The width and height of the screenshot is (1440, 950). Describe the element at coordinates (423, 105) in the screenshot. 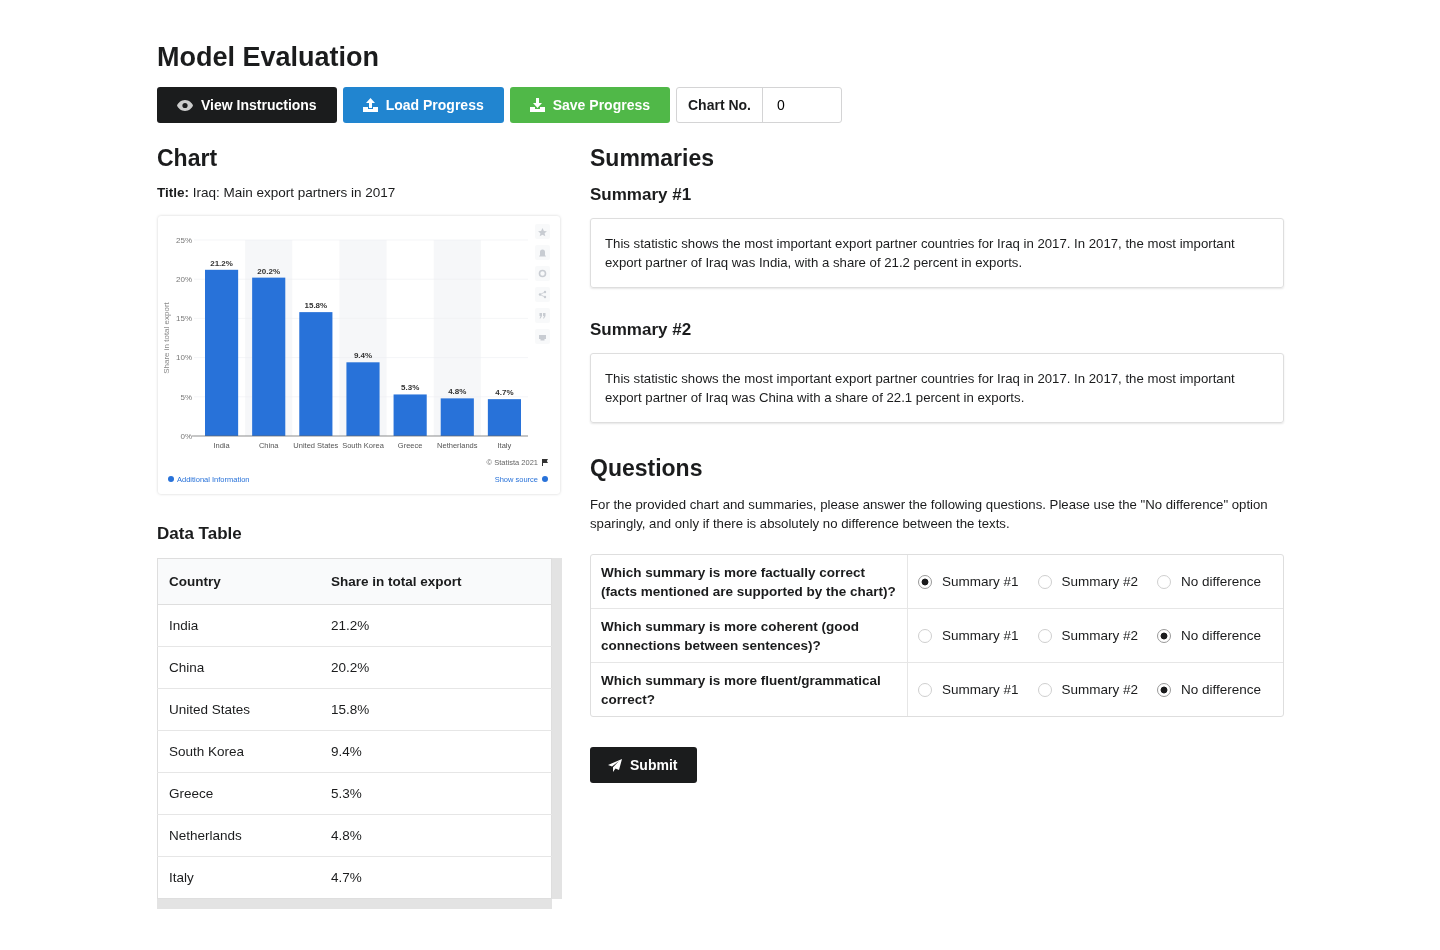

I see `load-button: Load Progress` at that location.